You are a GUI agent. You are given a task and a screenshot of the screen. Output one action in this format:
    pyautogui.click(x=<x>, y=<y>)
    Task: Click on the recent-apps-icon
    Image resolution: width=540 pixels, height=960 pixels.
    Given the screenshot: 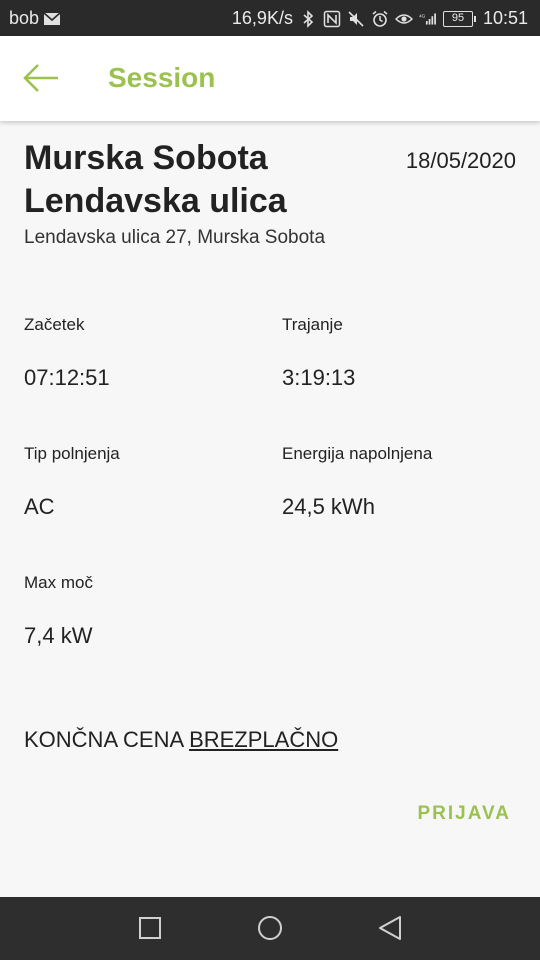 What is the action you would take?
    pyautogui.click(x=150, y=928)
    